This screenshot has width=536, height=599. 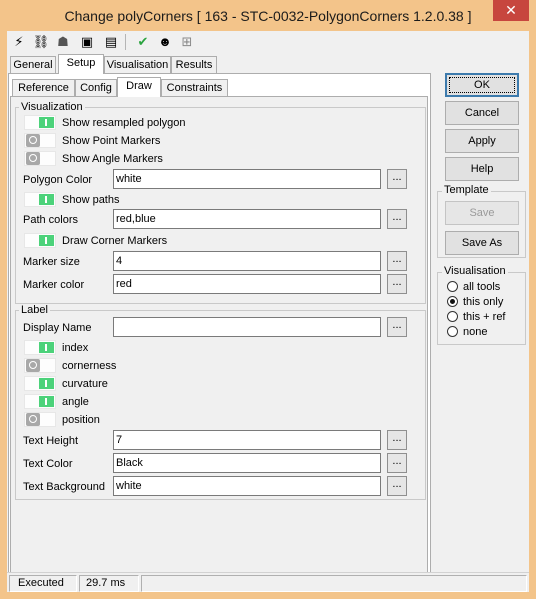 I want to click on show-point-markers-label: Show Point Markers, so click(x=111, y=141).